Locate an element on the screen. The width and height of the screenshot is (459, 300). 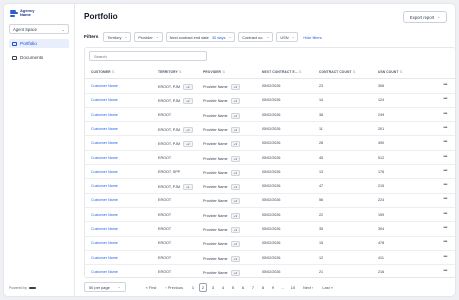
sidebar-item-portfolio: Portfolio is located at coordinates (39, 43).